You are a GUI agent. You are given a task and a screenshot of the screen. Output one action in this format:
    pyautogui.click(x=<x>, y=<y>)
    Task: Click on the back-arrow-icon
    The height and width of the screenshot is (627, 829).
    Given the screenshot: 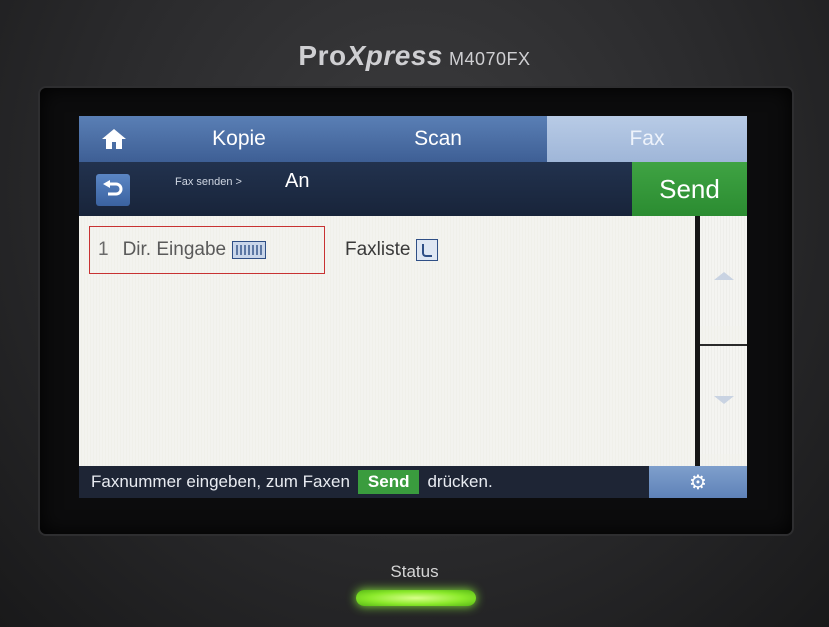 What is the action you would take?
    pyautogui.click(x=113, y=188)
    